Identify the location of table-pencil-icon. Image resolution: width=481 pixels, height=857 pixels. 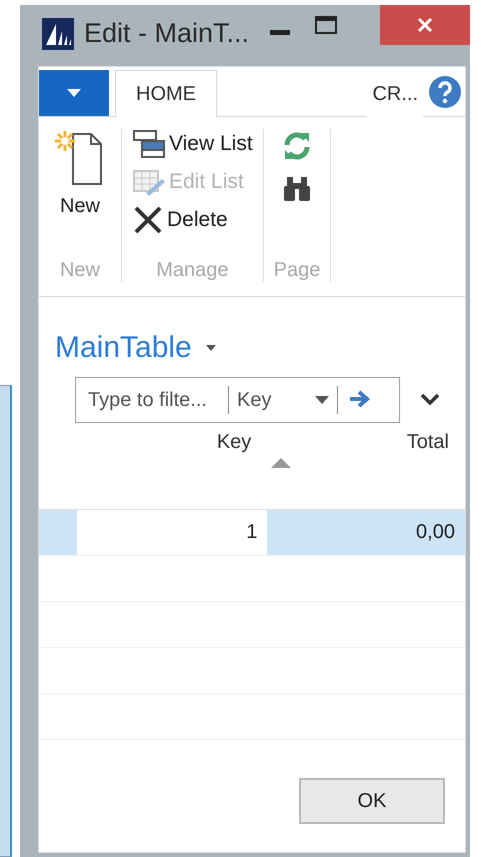
(149, 182).